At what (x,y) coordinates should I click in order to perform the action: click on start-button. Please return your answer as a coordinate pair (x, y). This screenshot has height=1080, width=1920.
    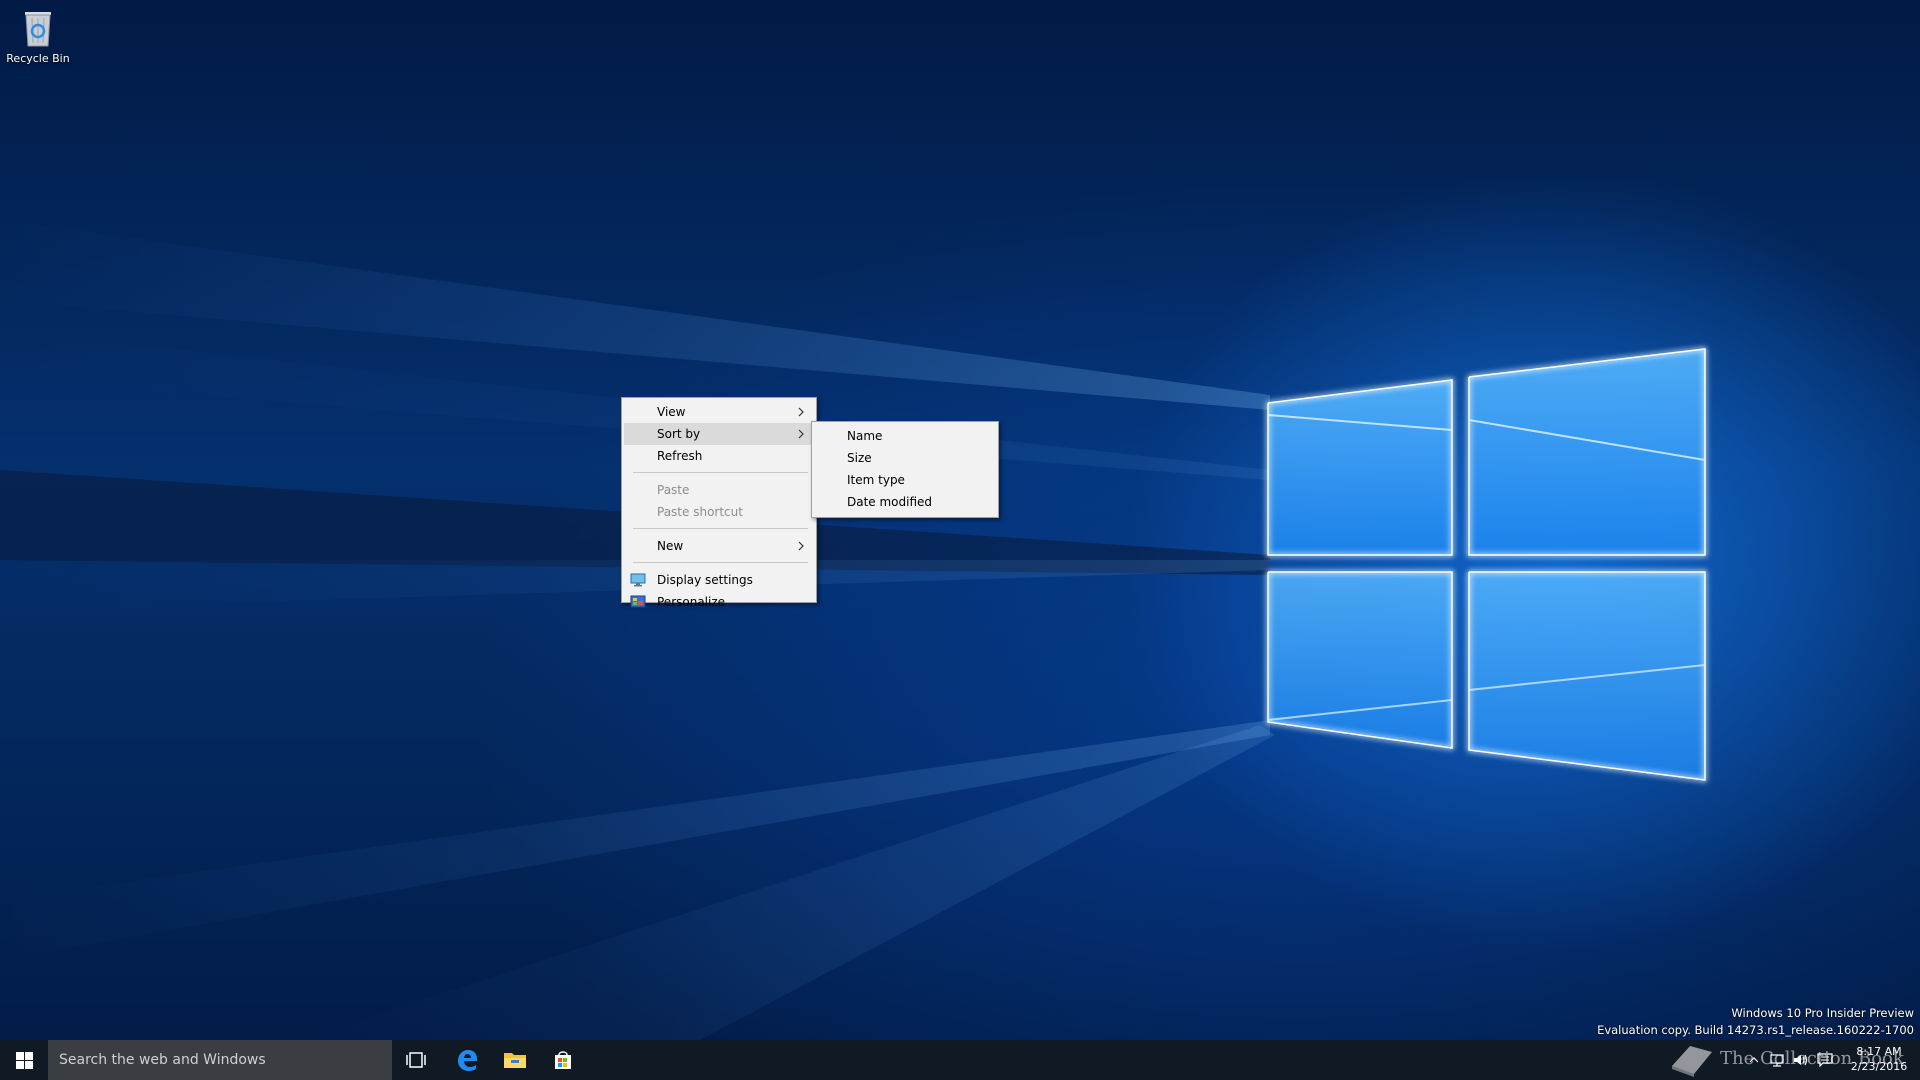
    Looking at the image, I should click on (24, 1060).